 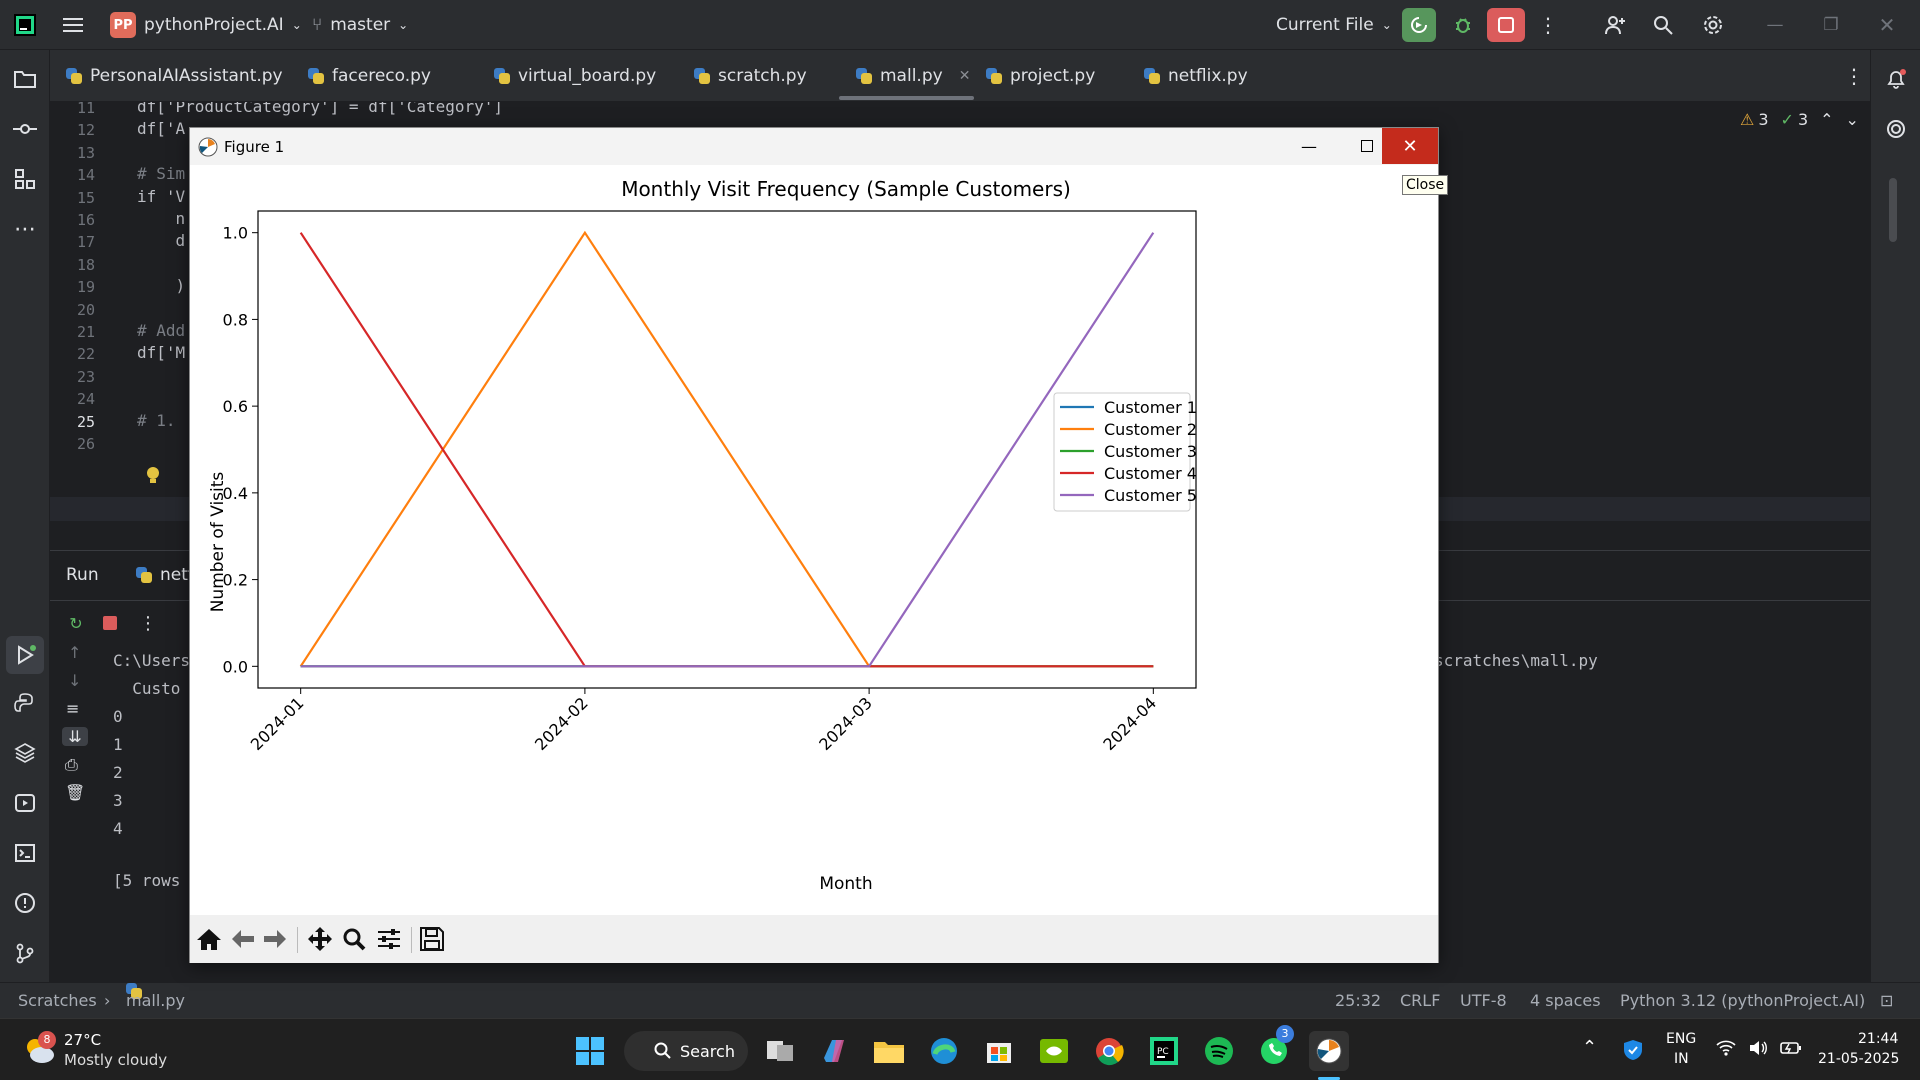 I want to click on legend-label: Customer 3, so click(x=1150, y=451).